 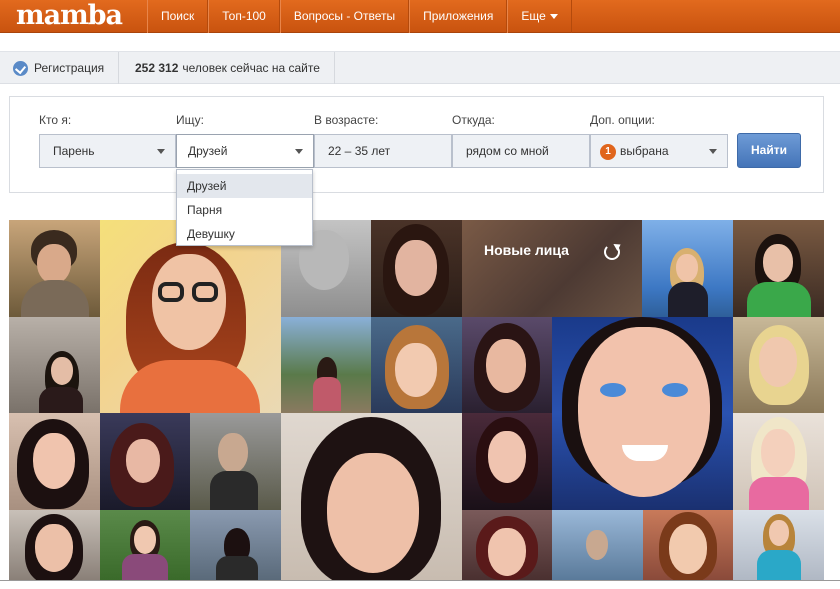 I want to click on nav-apps: Приложения, so click(x=458, y=16).